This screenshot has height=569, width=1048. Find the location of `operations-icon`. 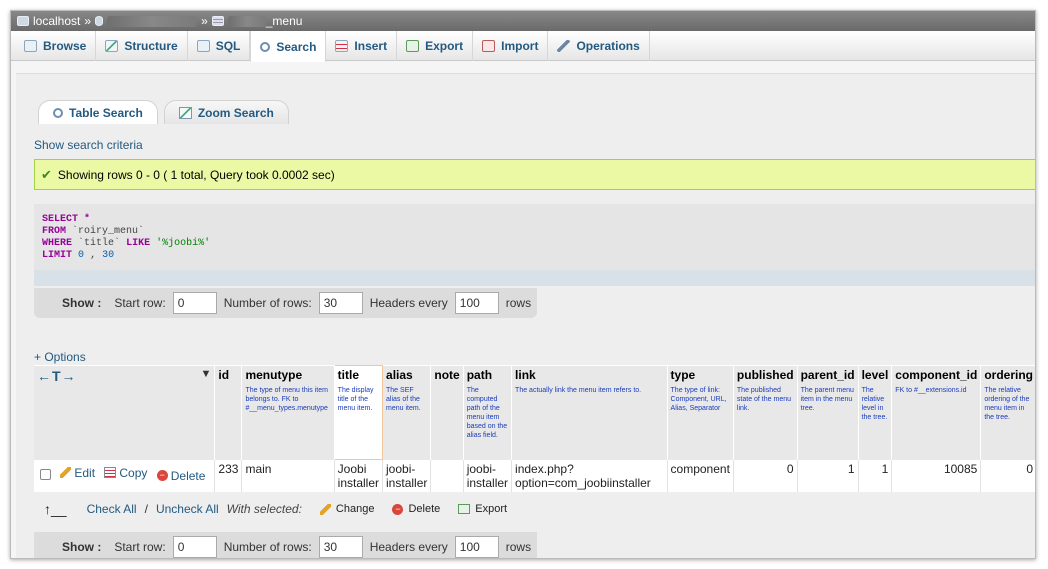

operations-icon is located at coordinates (564, 46).